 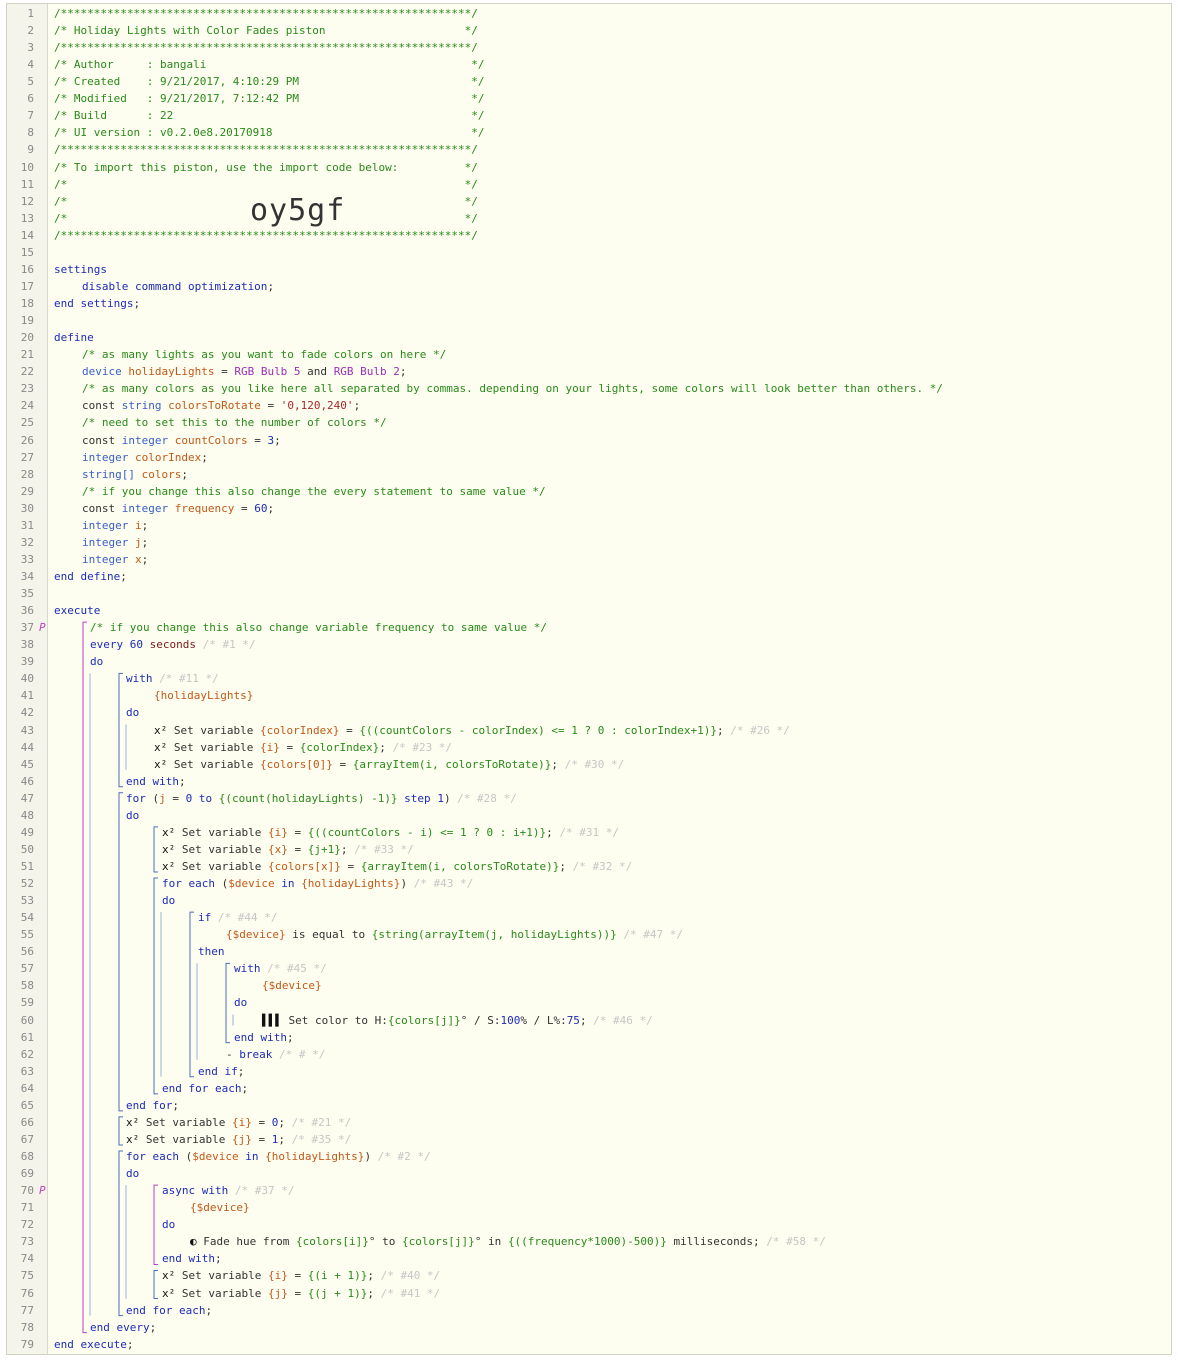 I want to click on line-number: 20, so click(x=27, y=338).